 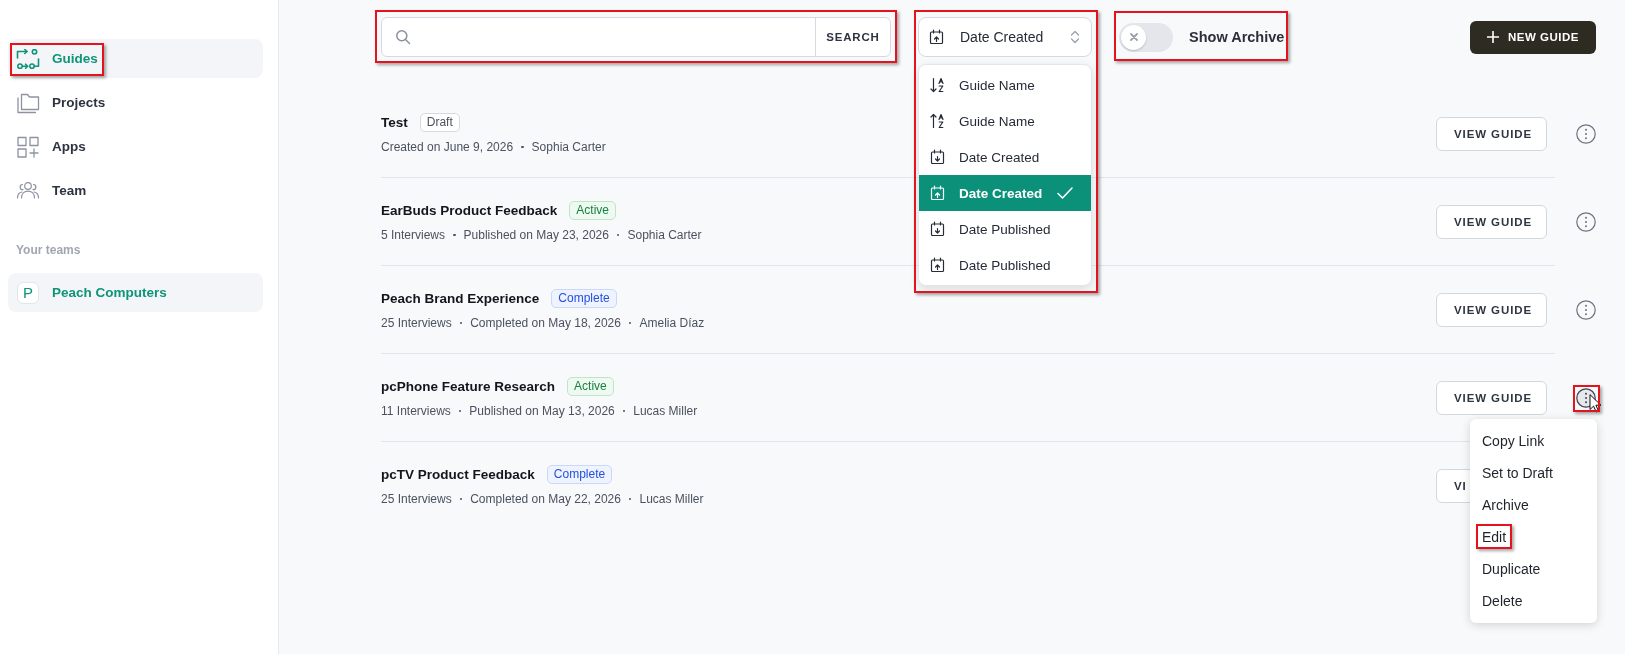 I want to click on nav-item: Projects, so click(x=135, y=102).